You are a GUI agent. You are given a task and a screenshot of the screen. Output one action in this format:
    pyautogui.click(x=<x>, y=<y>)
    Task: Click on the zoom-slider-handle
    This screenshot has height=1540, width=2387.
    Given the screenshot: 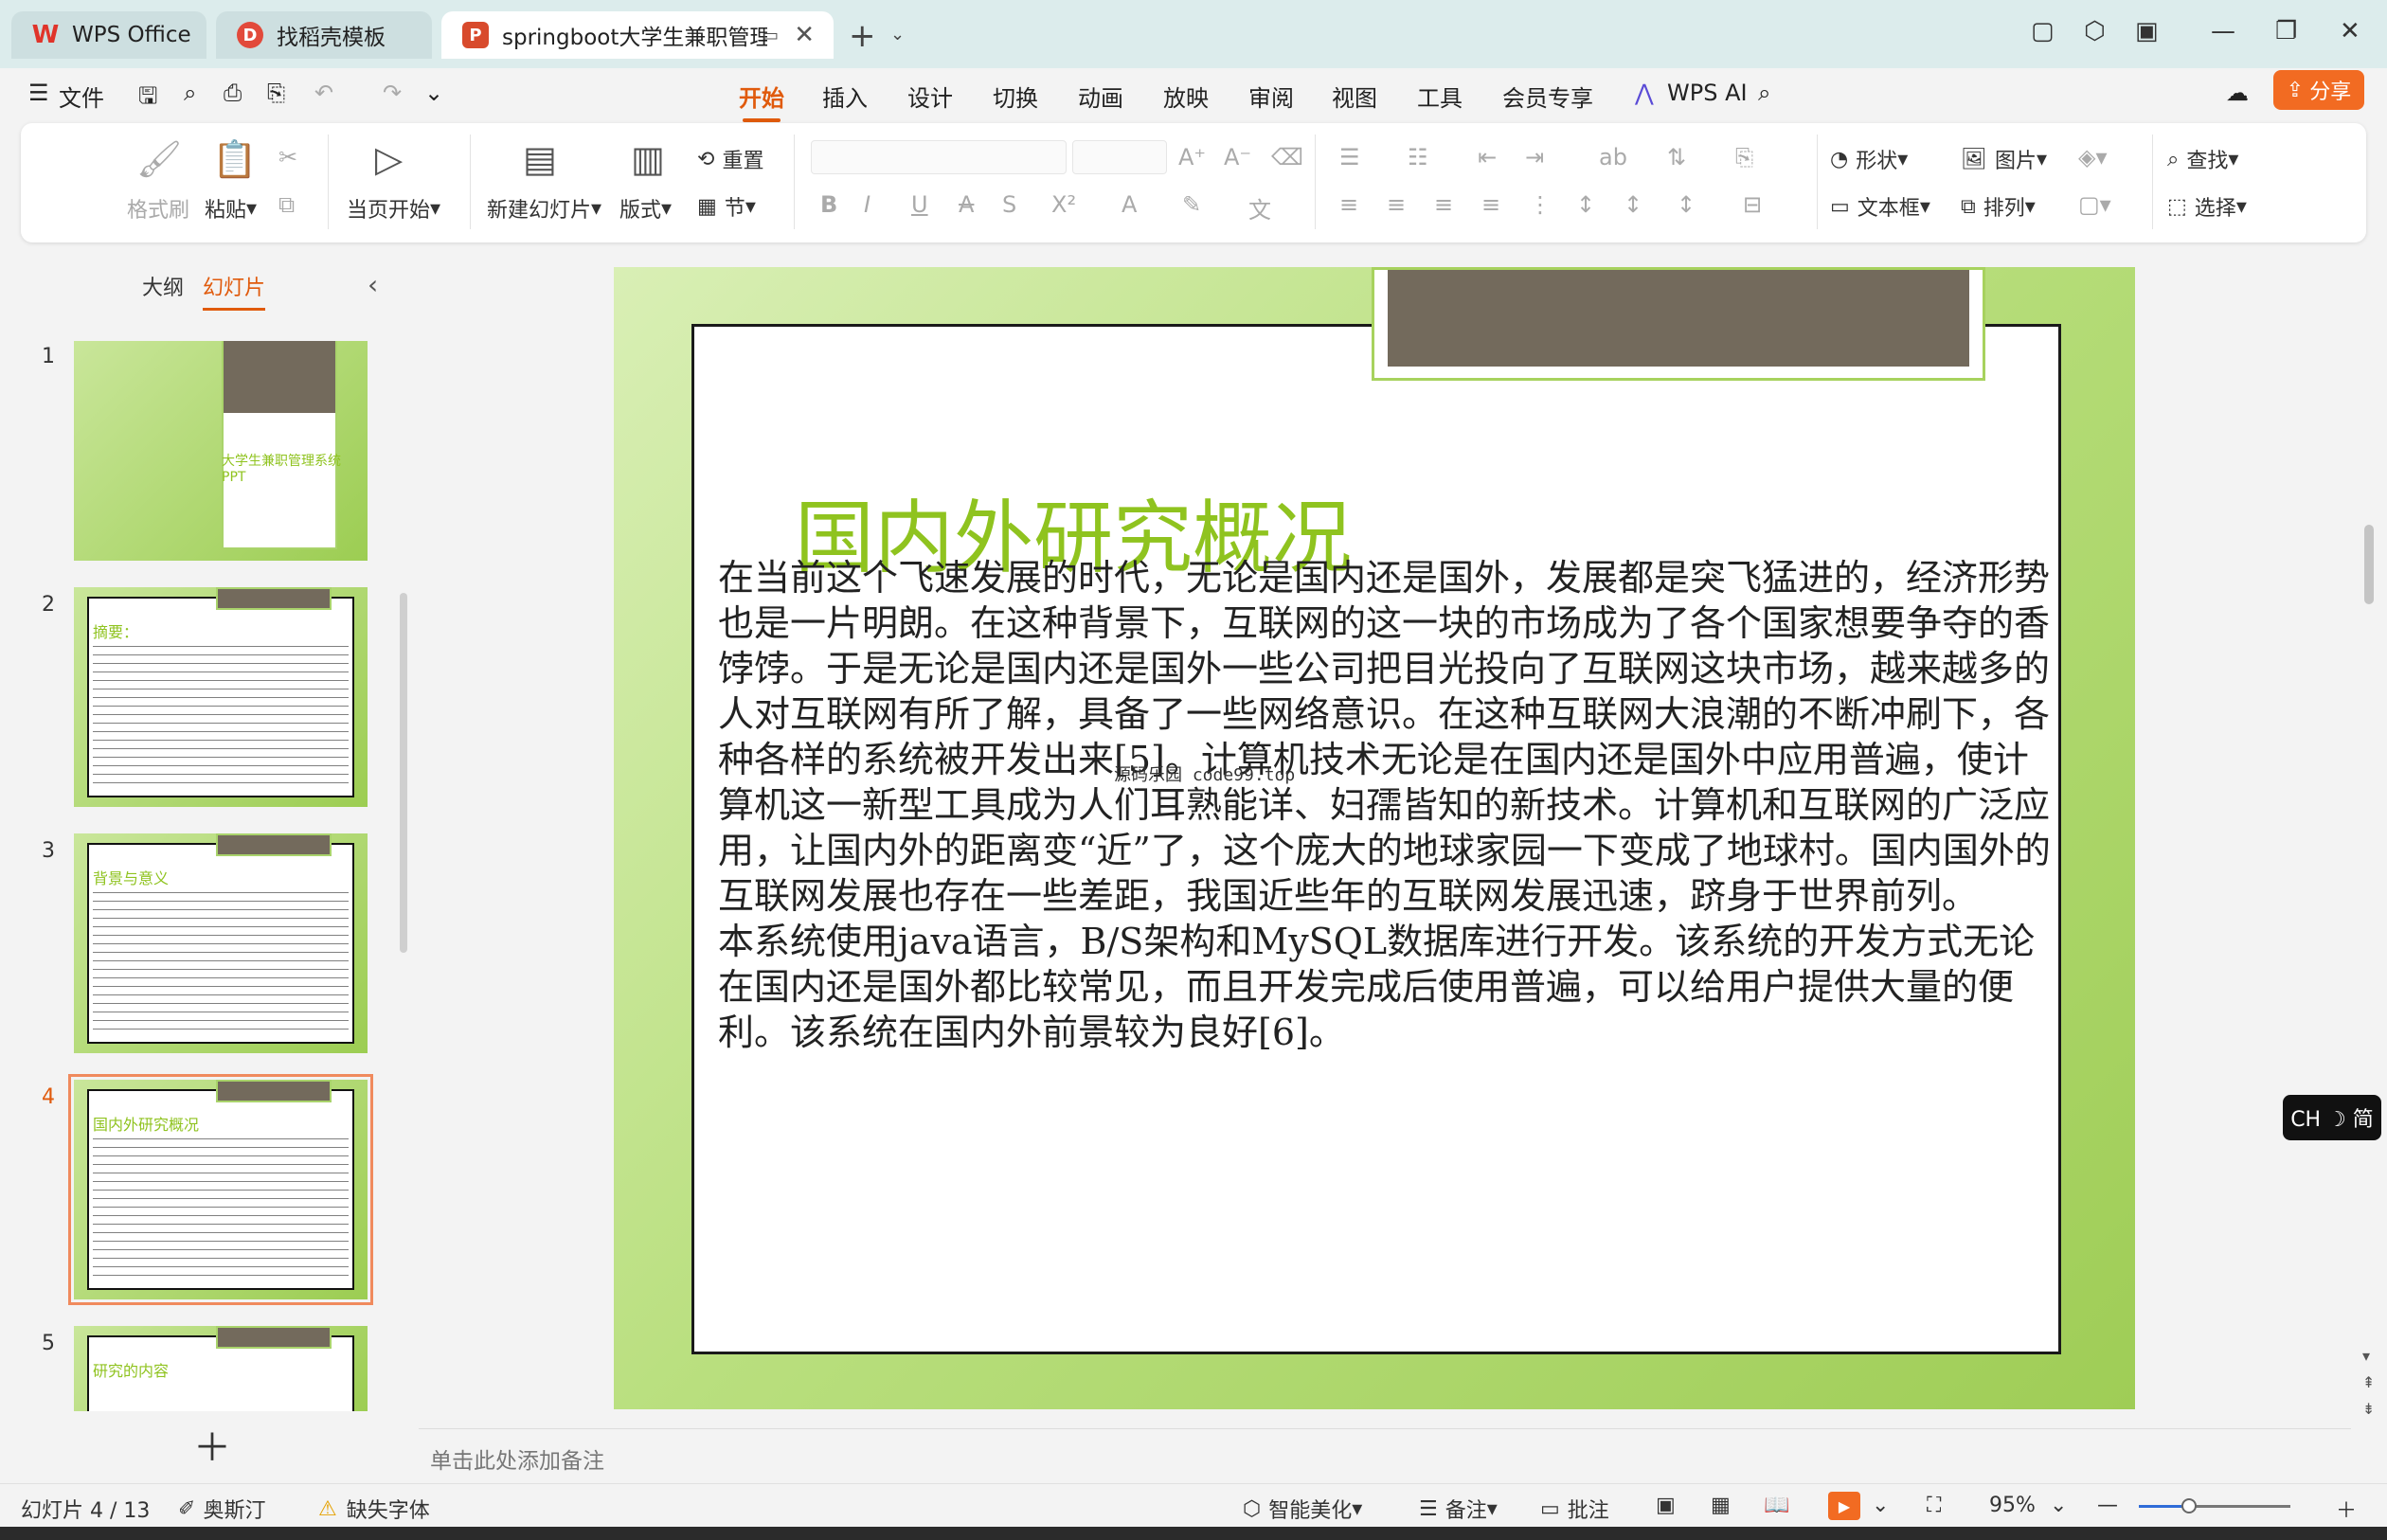 What is the action you would take?
    pyautogui.click(x=2189, y=1505)
    